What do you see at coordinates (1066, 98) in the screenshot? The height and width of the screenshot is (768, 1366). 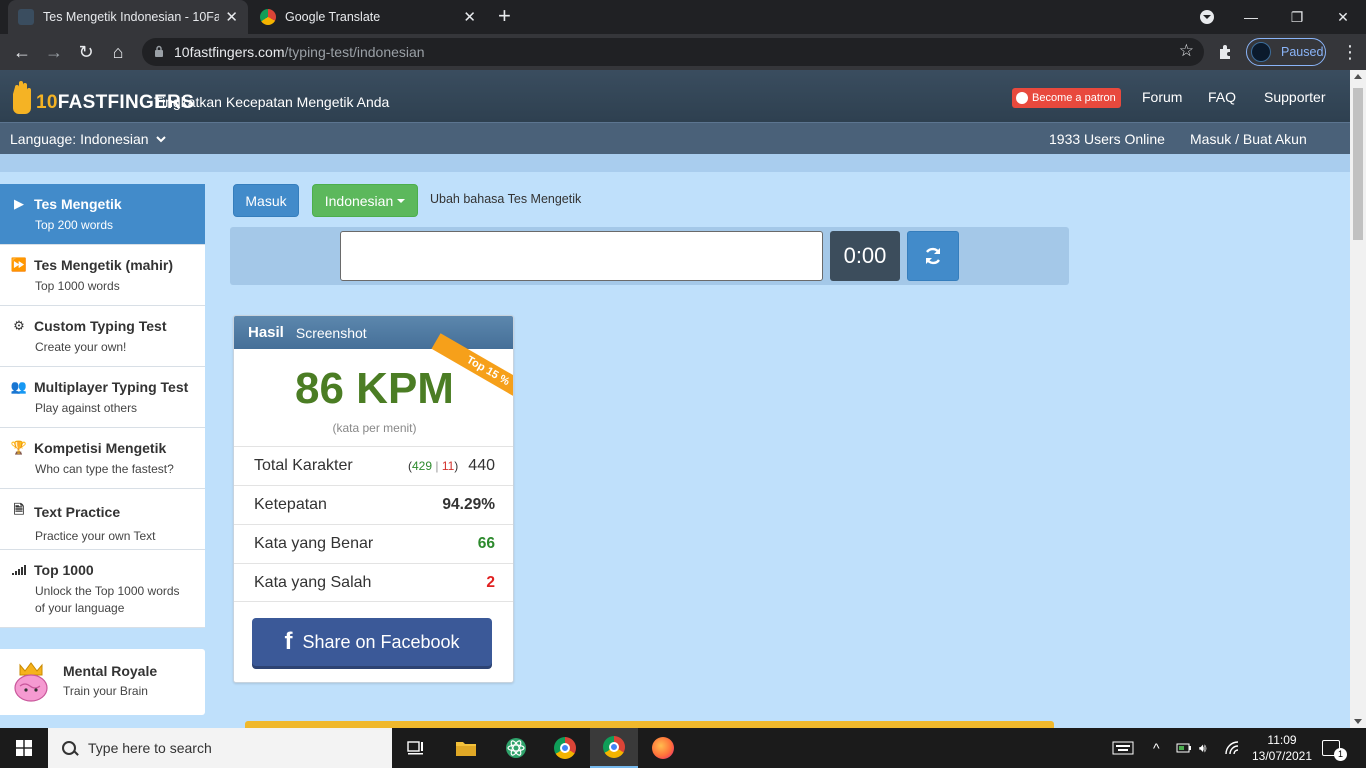 I see `become-patron-button: Become a patron` at bounding box center [1066, 98].